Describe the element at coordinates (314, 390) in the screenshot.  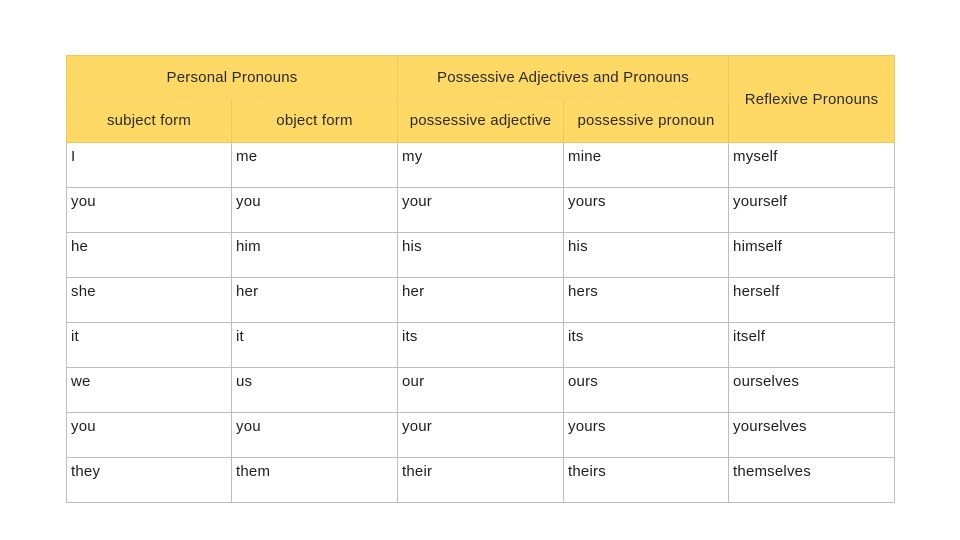
I see `cell-object-form: us` at that location.